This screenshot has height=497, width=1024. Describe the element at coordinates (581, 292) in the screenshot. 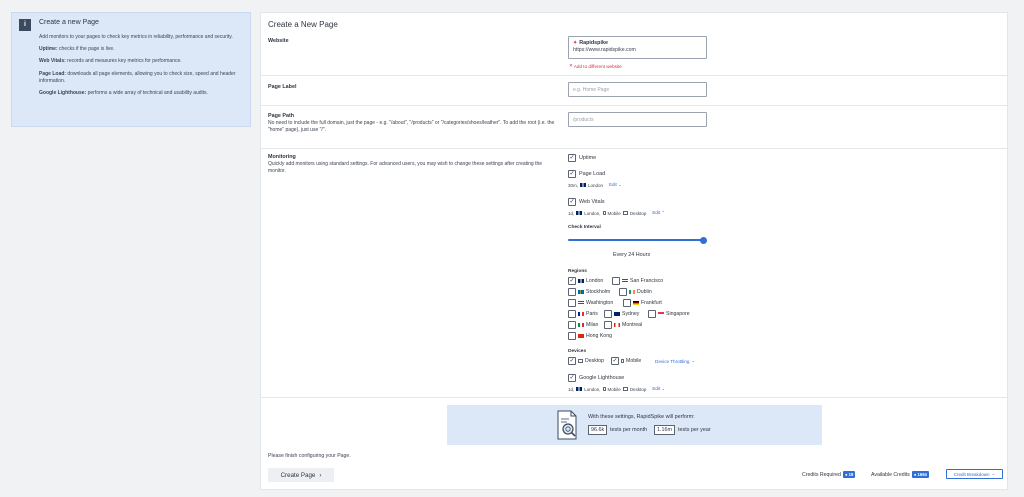

I see `sweden-flag-icon` at that location.